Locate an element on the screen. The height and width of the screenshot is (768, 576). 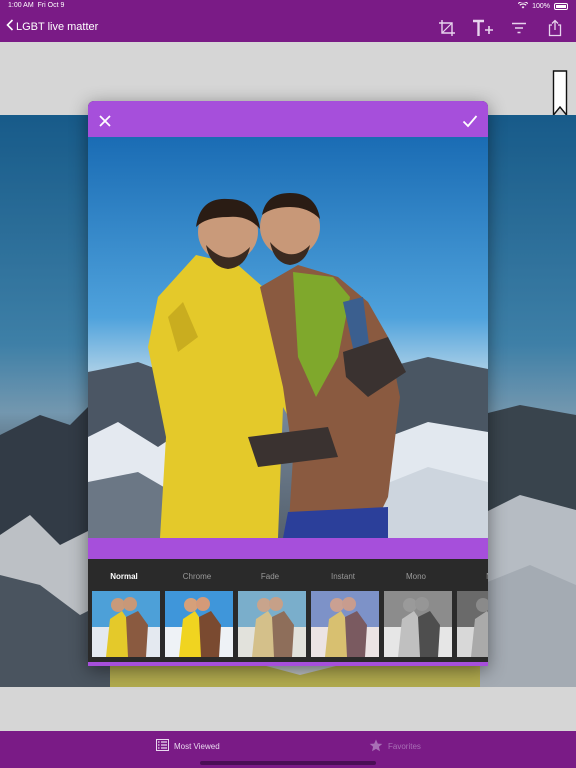
status-date: Fri Oct 9 is located at coordinates (51, 5).